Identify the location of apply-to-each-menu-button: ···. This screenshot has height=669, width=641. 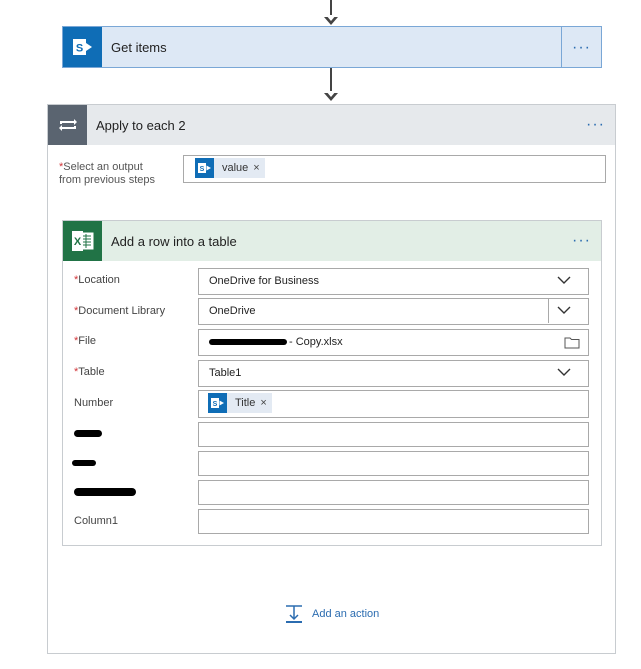
(595, 125).